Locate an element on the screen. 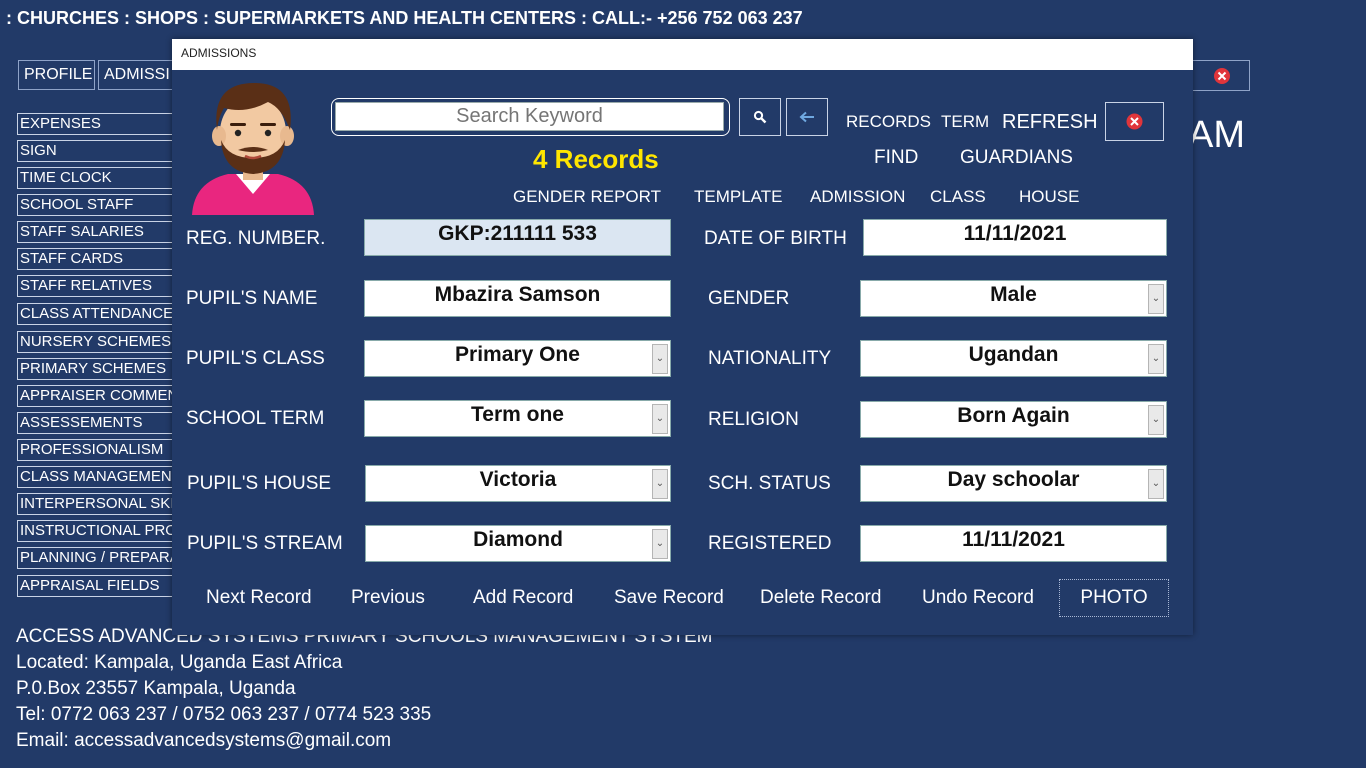  sidebar-item-staff-cards: STAFF CARDS is located at coordinates (102, 259).